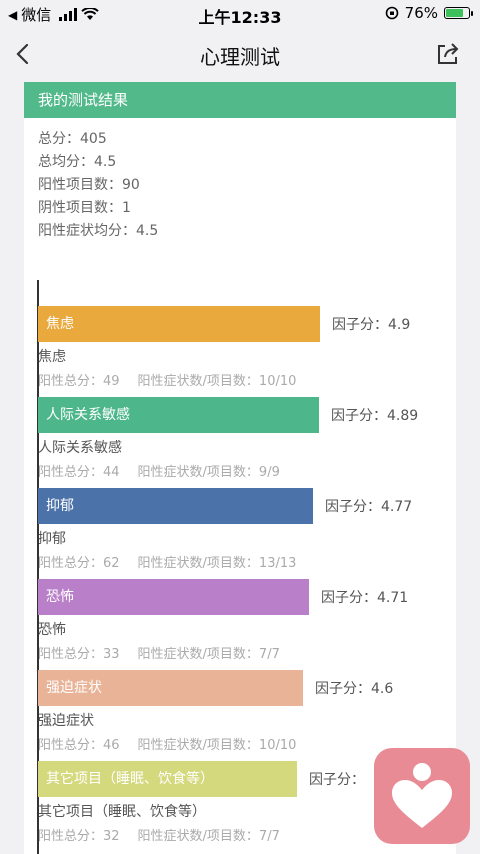 Image resolution: width=480 pixels, height=854 pixels. I want to click on factor-row: 恐怖 因子分：4.71 恐怖 阳性总分：33 阳性症状数/项目数：7/7, so click(223, 620).